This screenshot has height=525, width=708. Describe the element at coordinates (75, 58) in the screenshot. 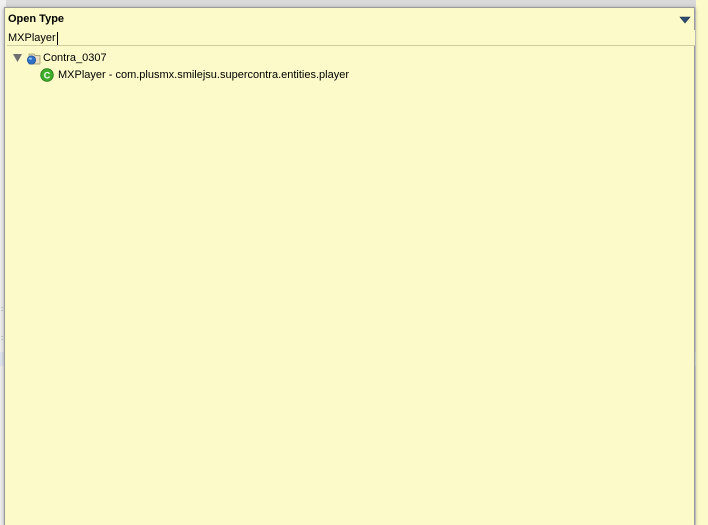

I see `project-label: Contra_0307` at that location.